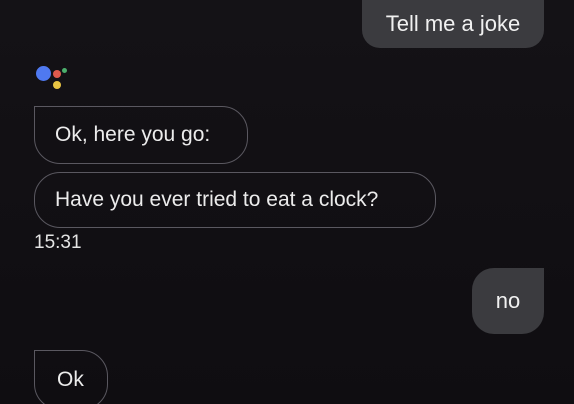 The image size is (574, 404). I want to click on user-reply-bubble: no, so click(508, 301).